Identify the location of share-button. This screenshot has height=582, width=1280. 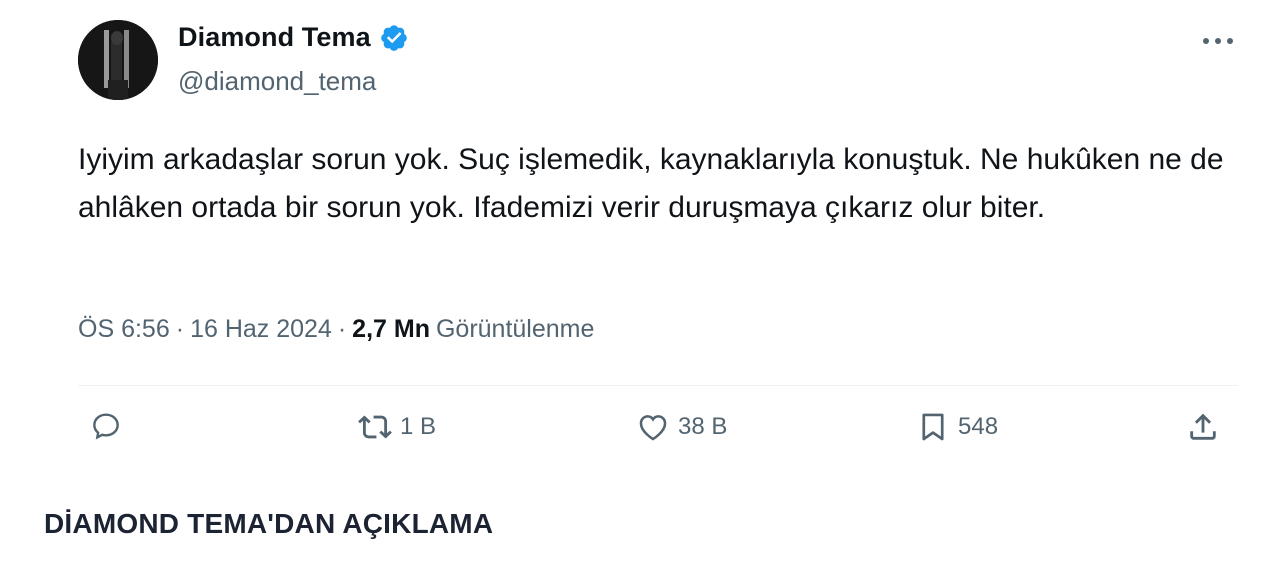
(1203, 427).